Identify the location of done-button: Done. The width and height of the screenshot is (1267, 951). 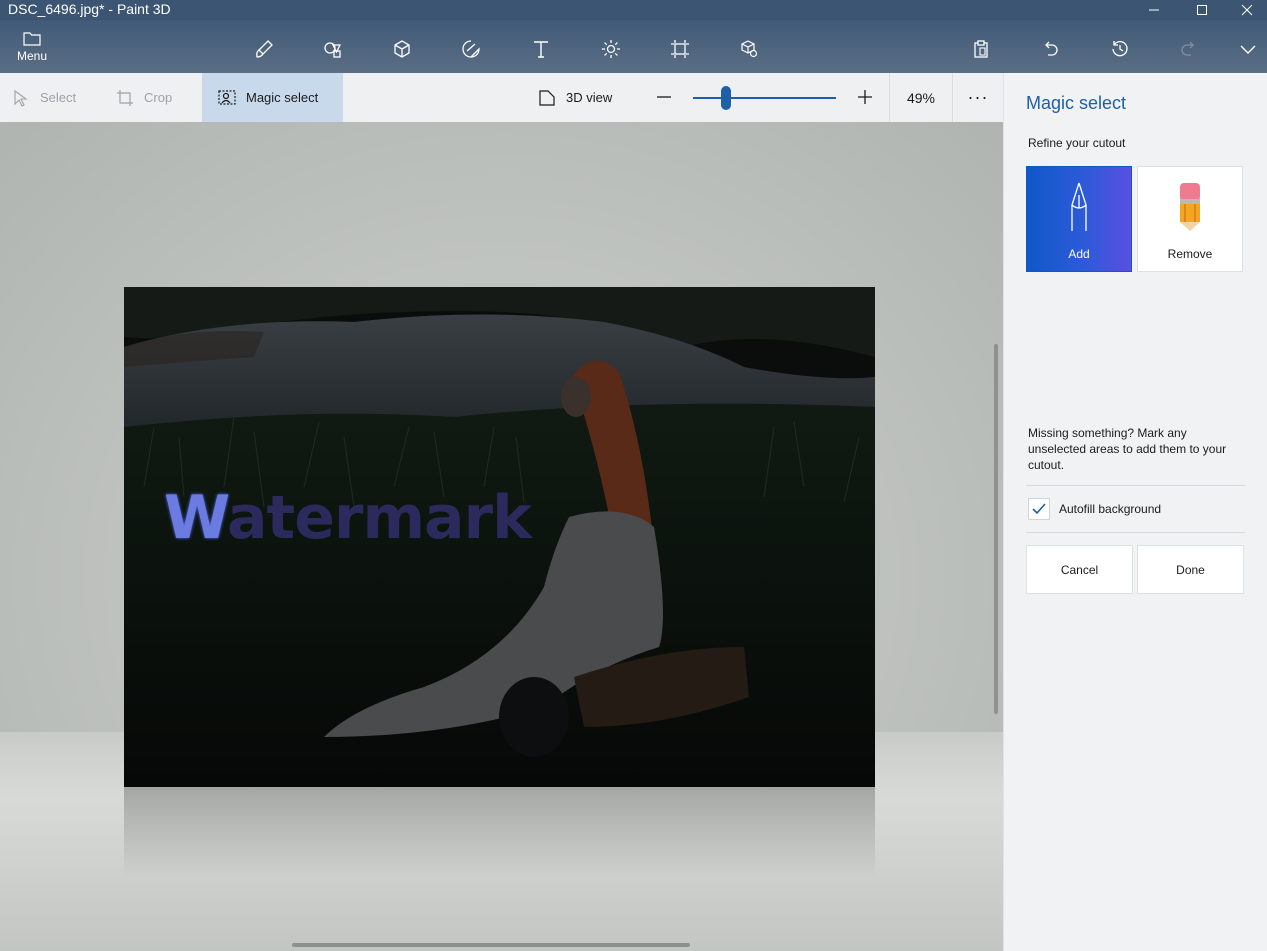
(1190, 569).